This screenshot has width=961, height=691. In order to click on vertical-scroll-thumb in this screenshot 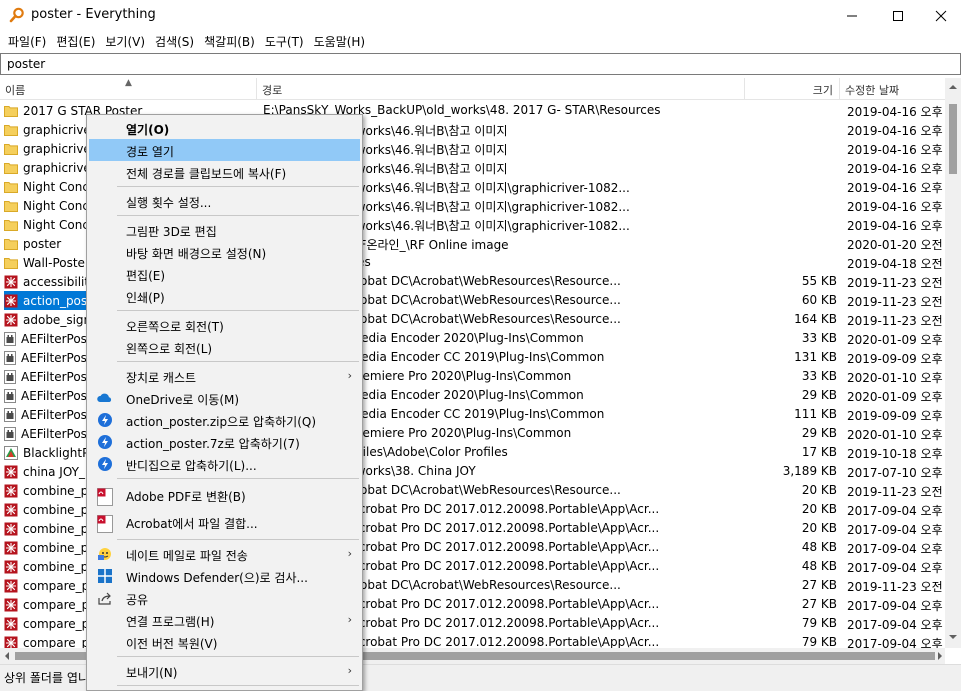, I will do `click(953, 139)`.